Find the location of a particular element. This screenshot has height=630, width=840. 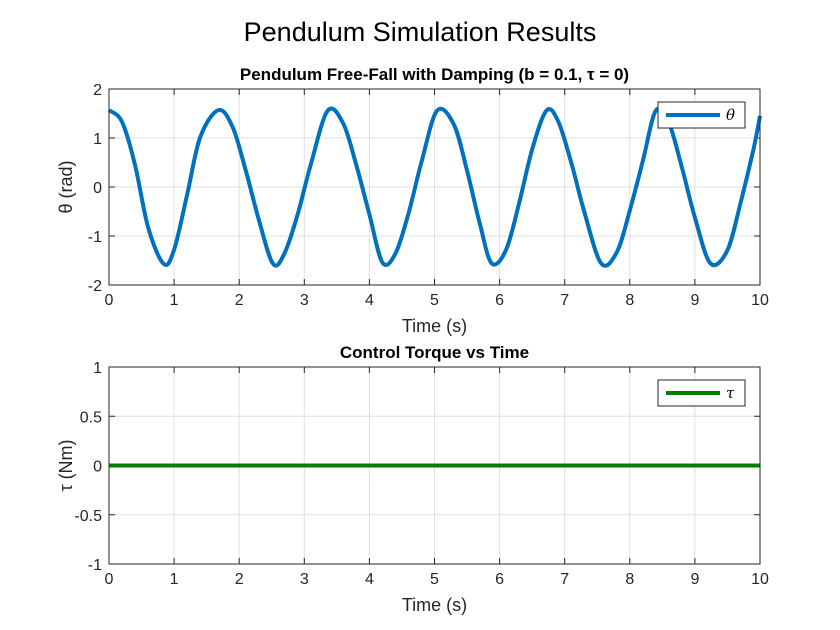

y-tick-label: -0.5 is located at coordinates (88, 516).